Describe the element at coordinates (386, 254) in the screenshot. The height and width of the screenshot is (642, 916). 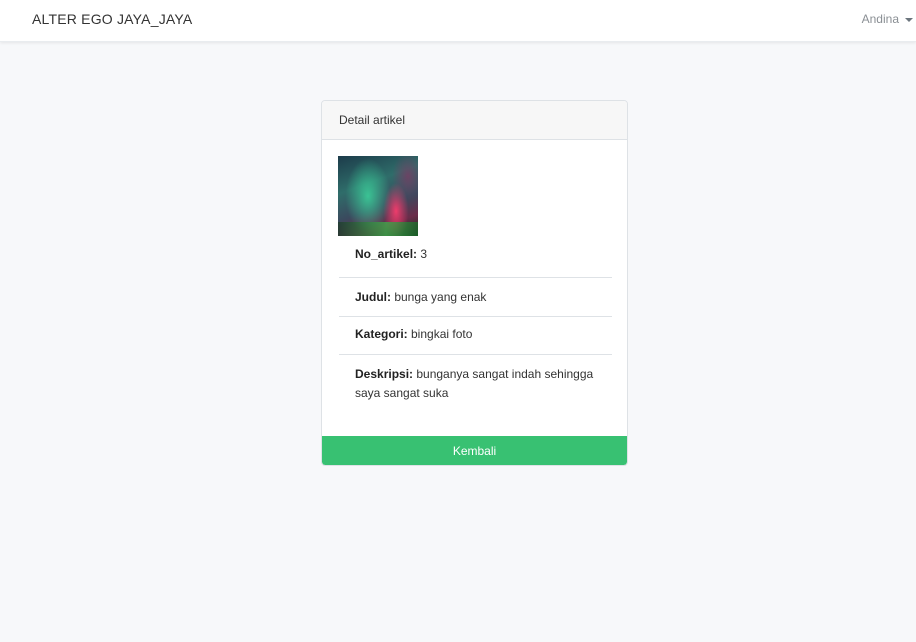
I see `field-label: No_artikel:` at that location.